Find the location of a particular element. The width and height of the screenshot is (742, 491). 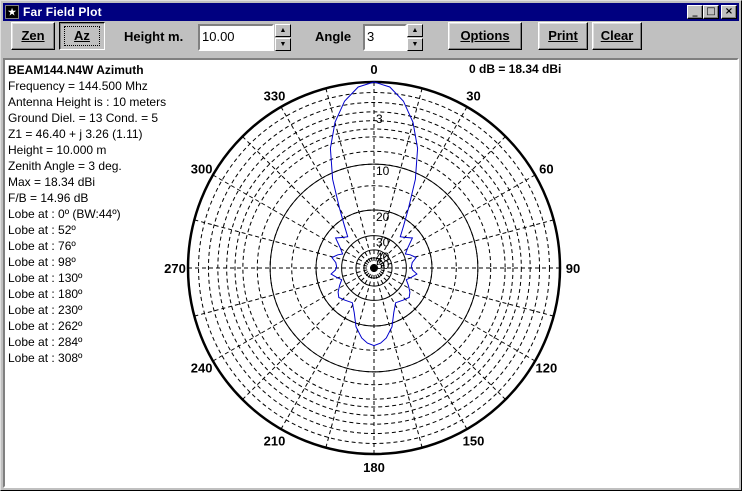

info-line: Frequency = 144.500 Mhz is located at coordinates (78, 86).